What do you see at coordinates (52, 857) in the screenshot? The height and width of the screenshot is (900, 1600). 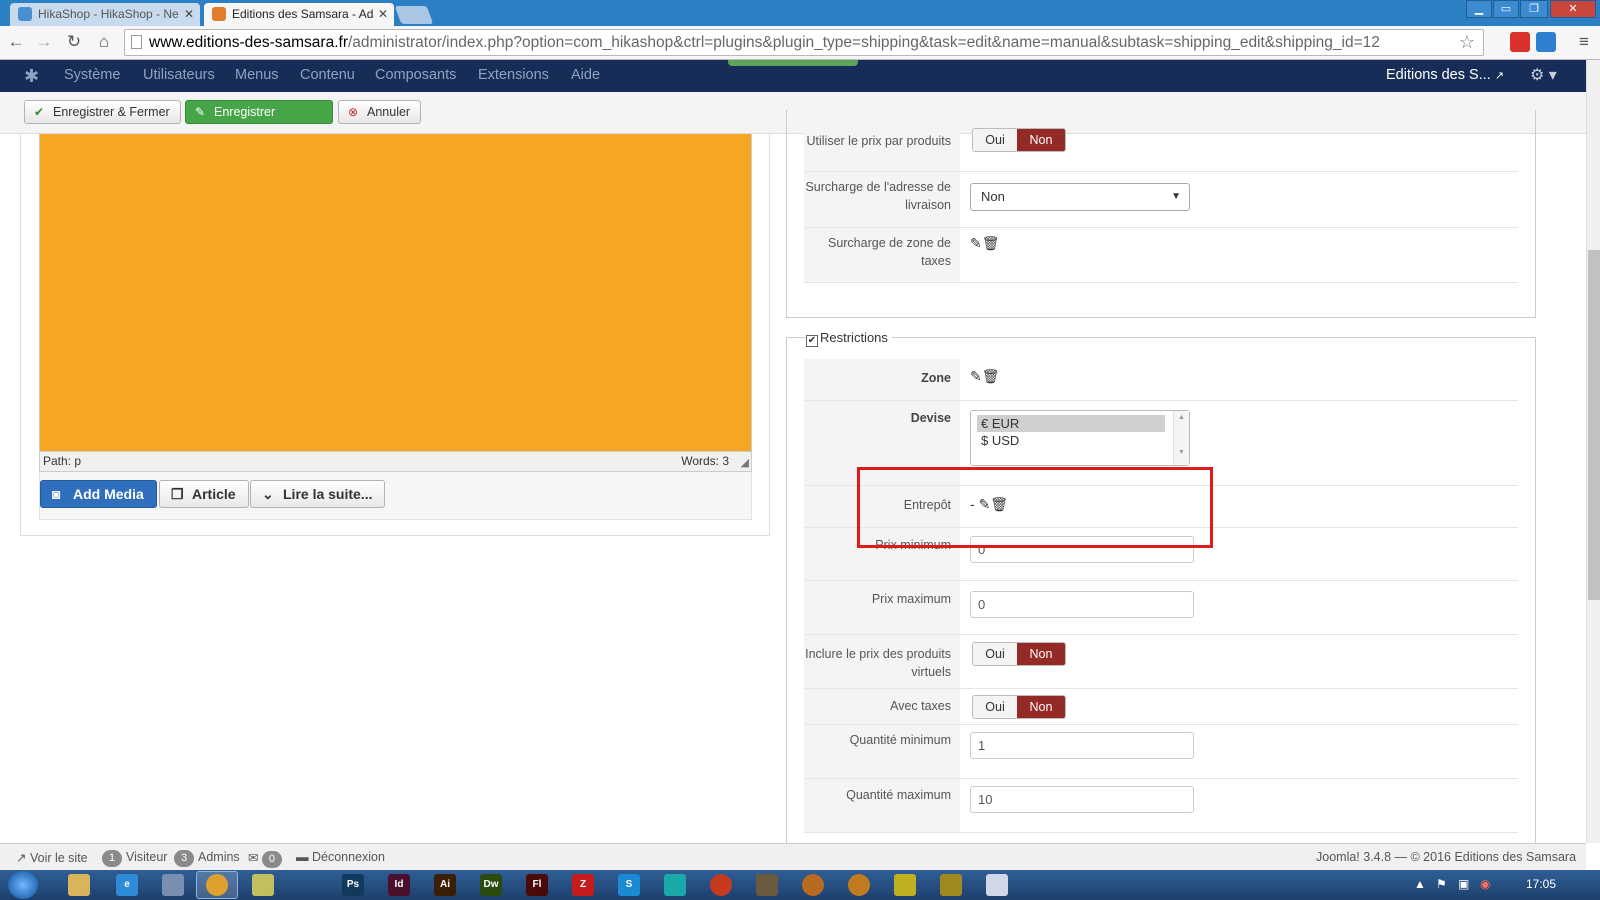 I see `view-site-link: ↗ Voir le site` at bounding box center [52, 857].